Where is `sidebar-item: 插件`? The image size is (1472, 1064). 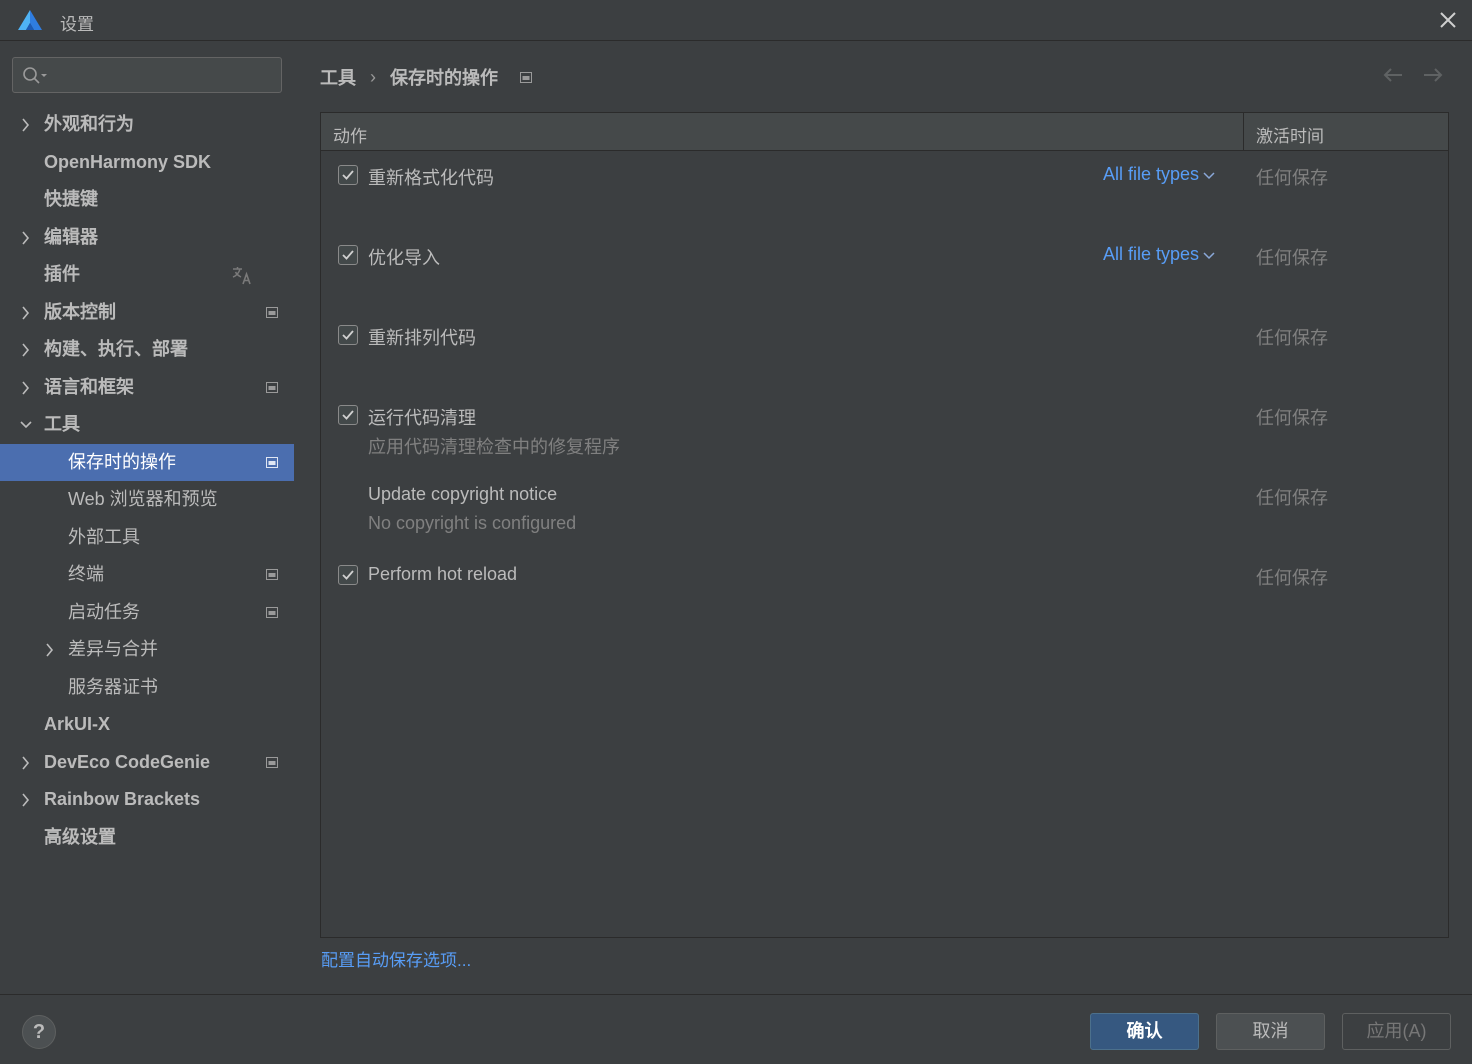
sidebar-item: 插件 is located at coordinates (147, 274).